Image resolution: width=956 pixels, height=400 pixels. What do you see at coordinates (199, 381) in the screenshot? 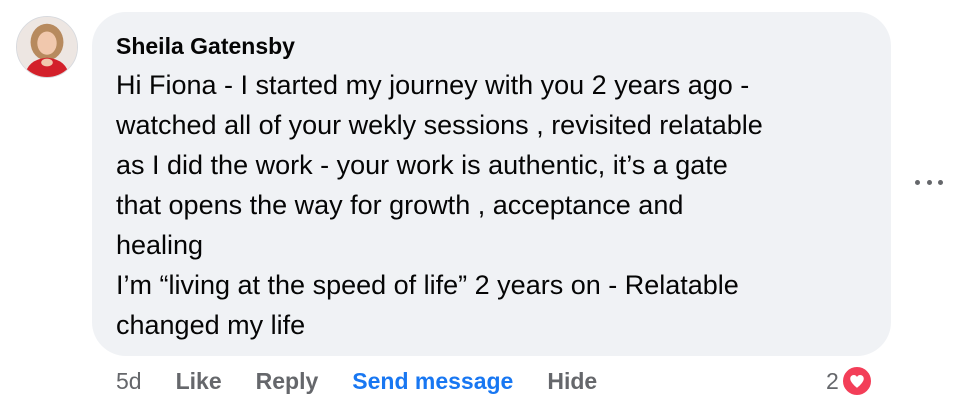
I see `like-button: Like` at bounding box center [199, 381].